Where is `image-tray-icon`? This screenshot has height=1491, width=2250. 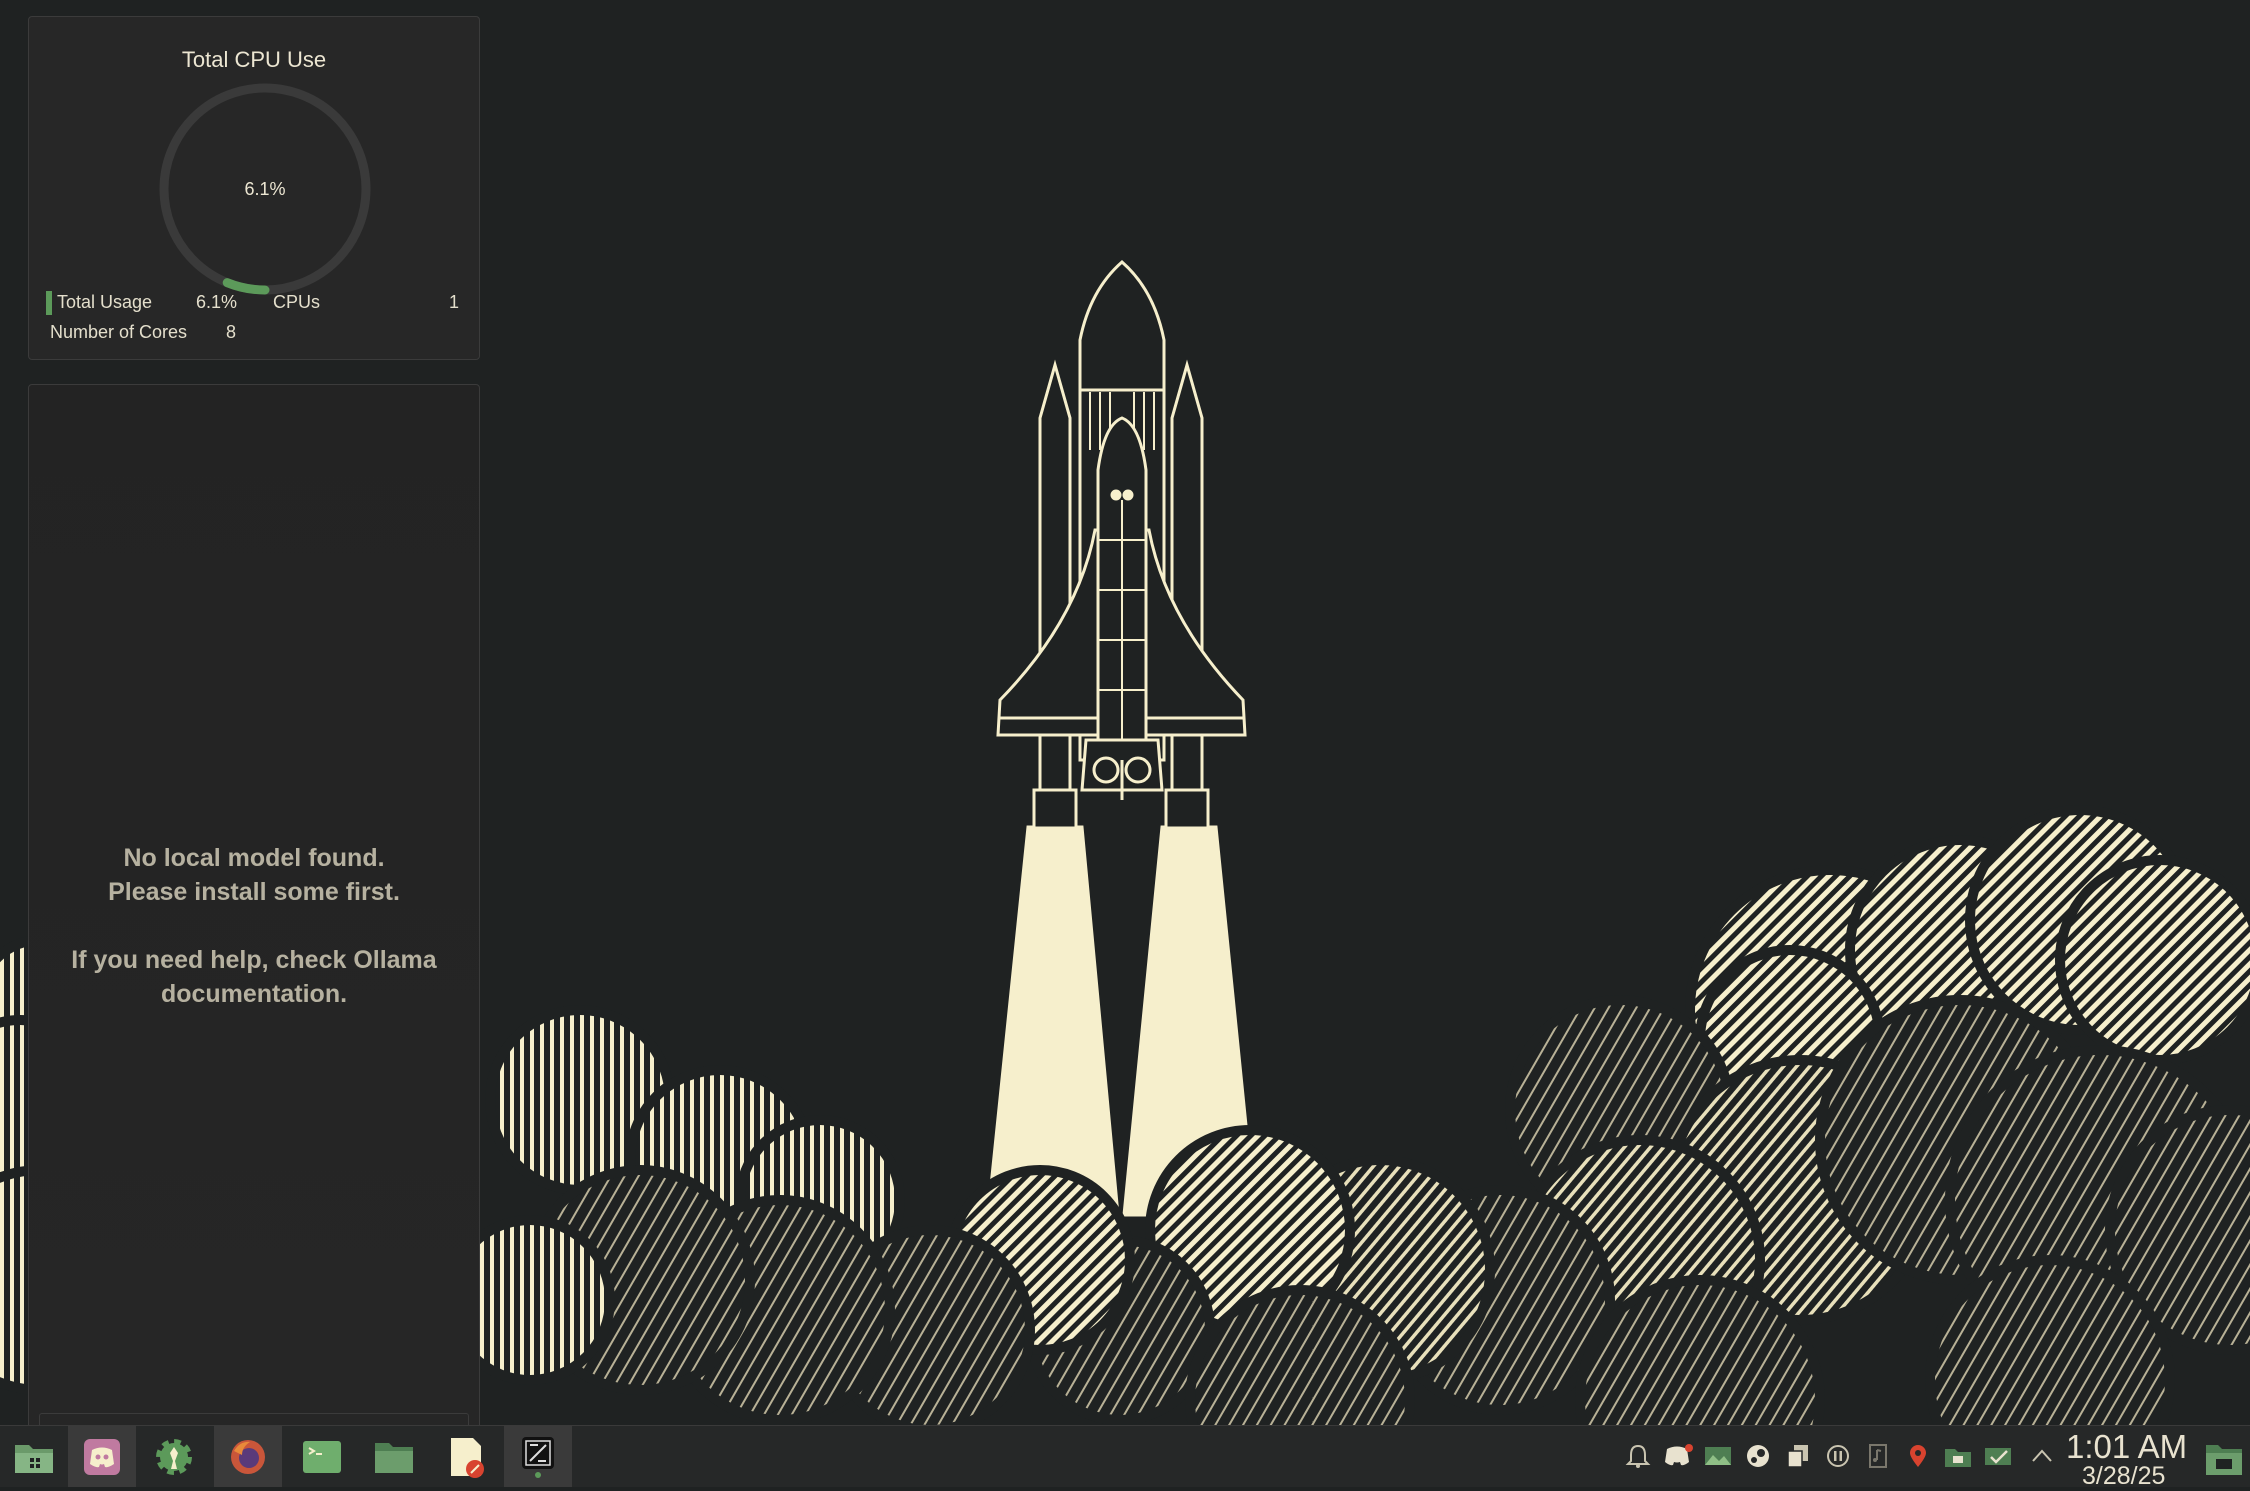 image-tray-icon is located at coordinates (1718, 1456).